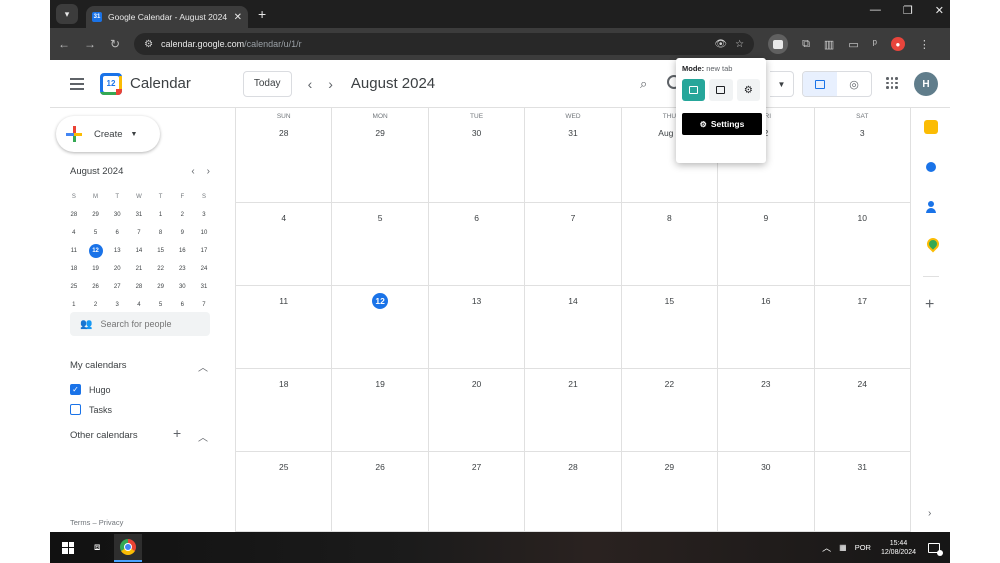  I want to click on mini-day: 20, so click(117, 269).